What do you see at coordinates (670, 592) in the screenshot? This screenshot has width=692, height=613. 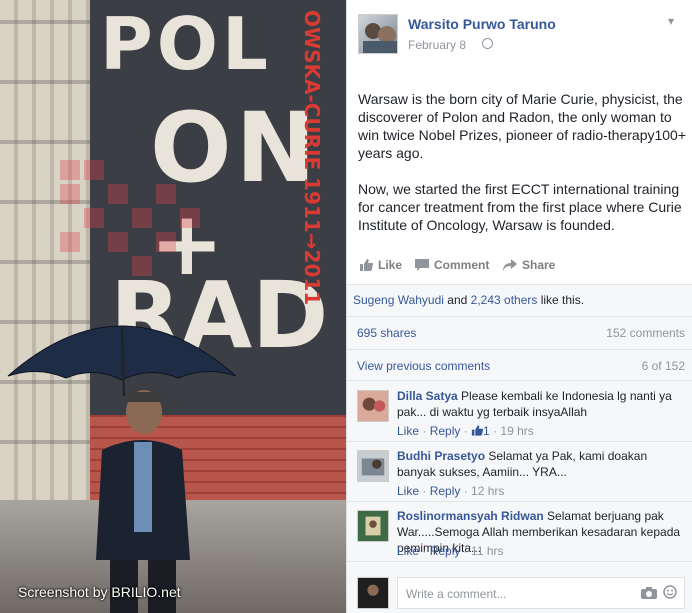 I see `emoji-icon` at bounding box center [670, 592].